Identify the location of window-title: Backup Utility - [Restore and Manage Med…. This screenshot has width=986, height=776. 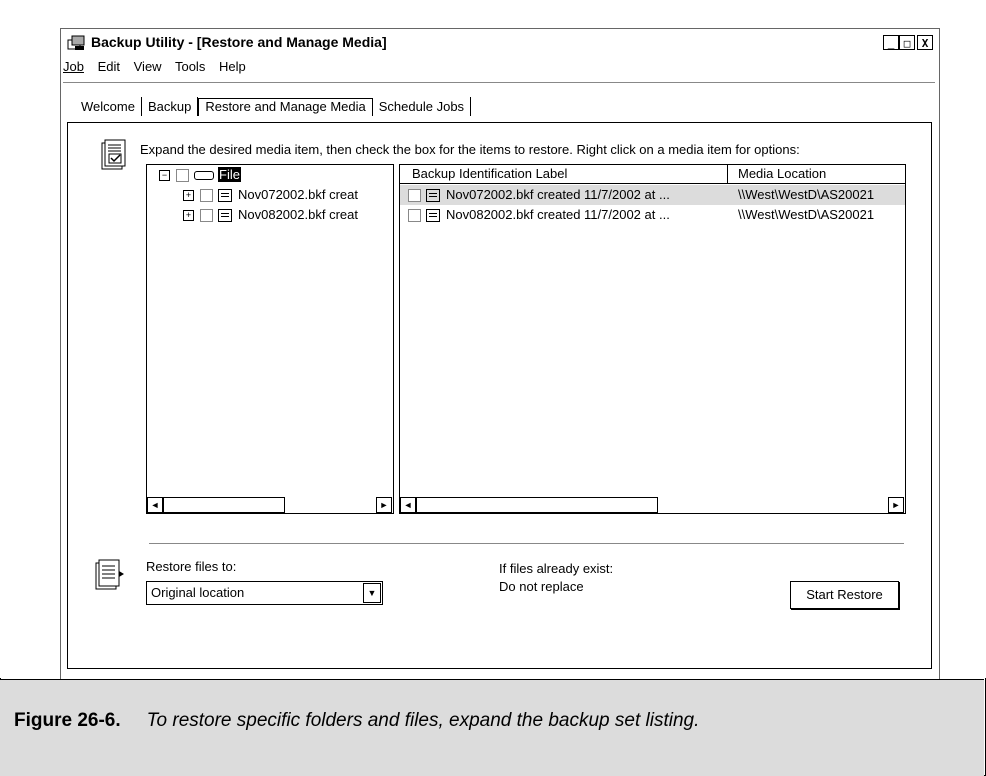
(239, 42).